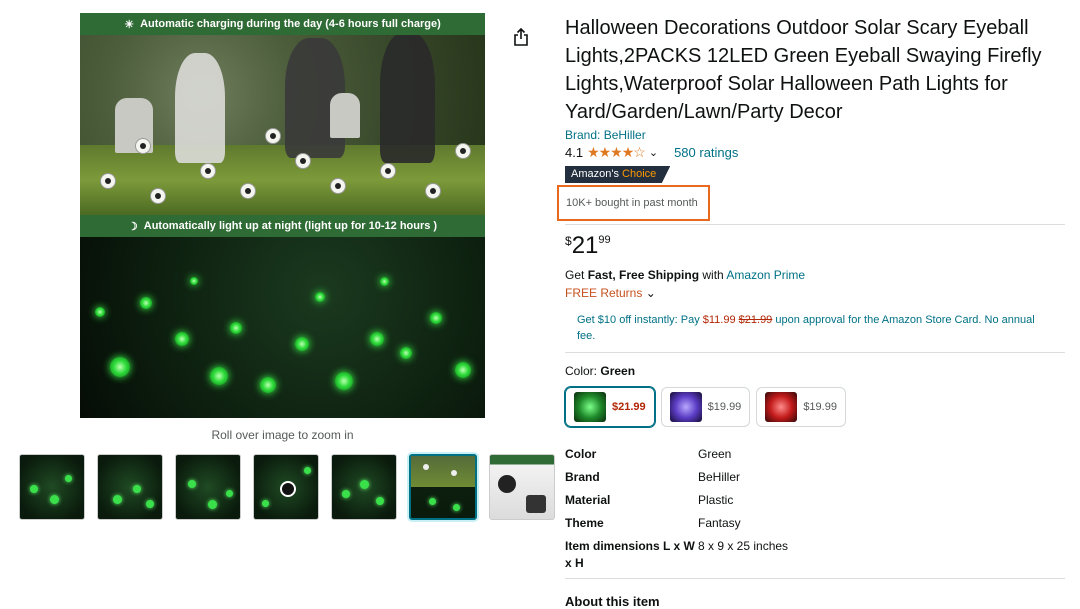  Describe the element at coordinates (781, 407) in the screenshot. I see `swatch-red-image` at that location.